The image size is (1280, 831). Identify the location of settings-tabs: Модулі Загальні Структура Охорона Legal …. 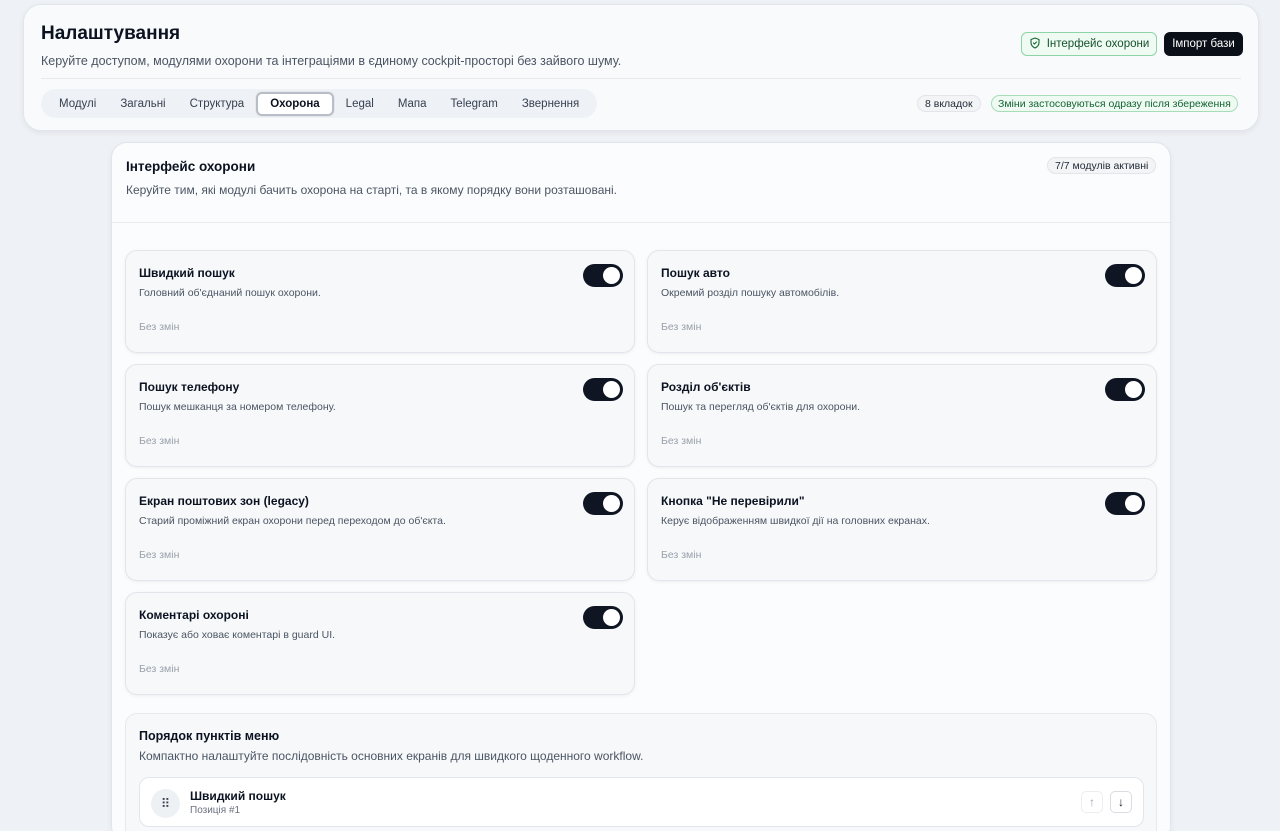
(319, 103).